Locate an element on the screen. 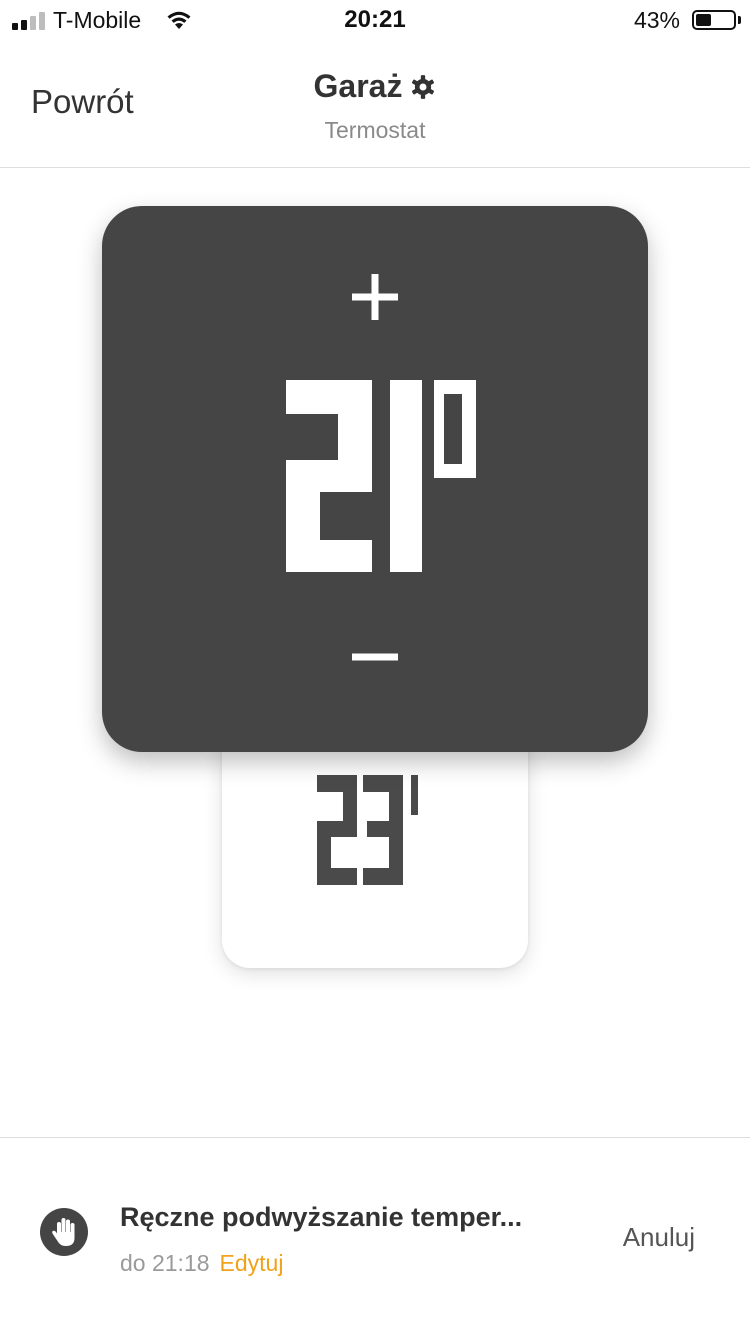 The height and width of the screenshot is (1334, 750). room-name: Garaż is located at coordinates (358, 86).